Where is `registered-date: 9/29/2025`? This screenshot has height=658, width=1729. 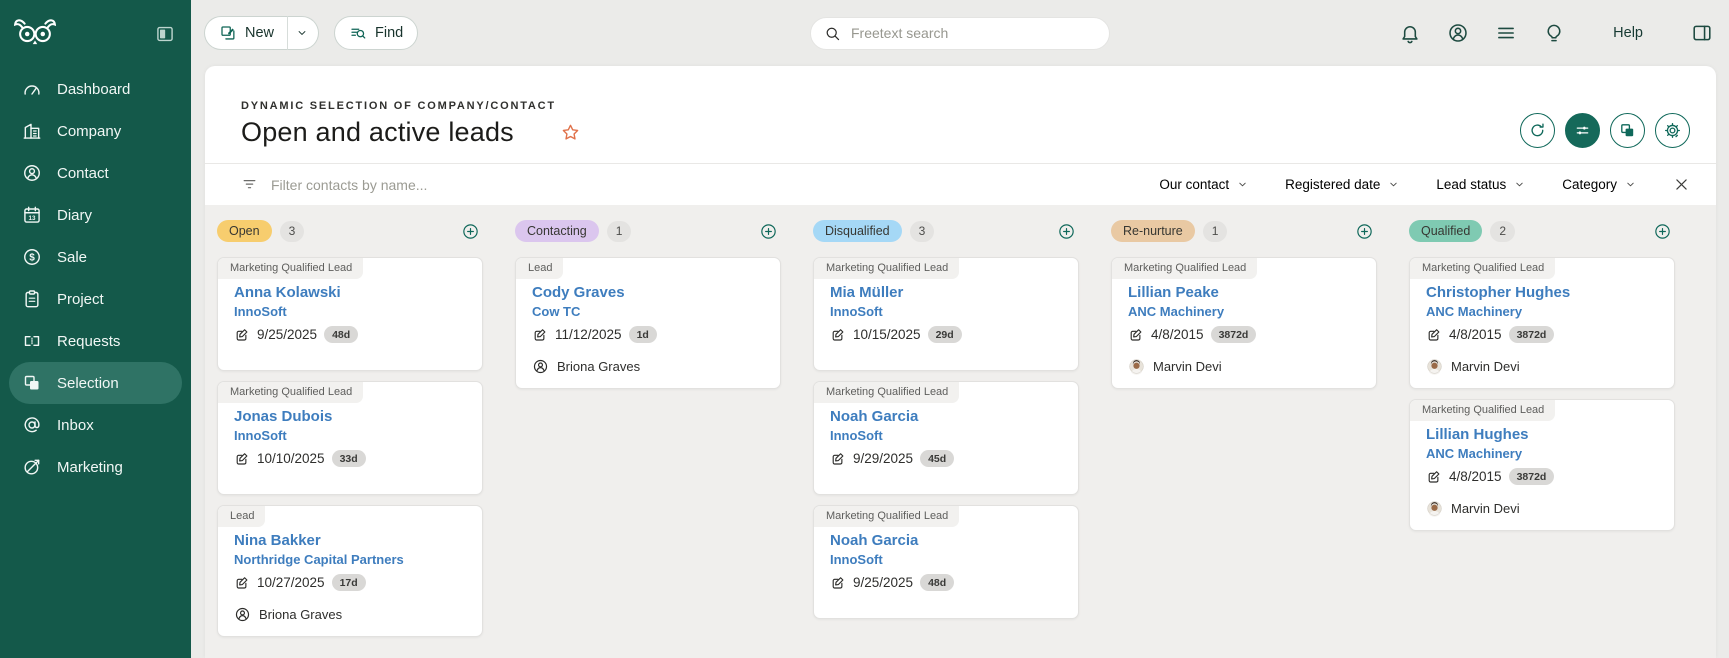 registered-date: 9/29/2025 is located at coordinates (883, 458).